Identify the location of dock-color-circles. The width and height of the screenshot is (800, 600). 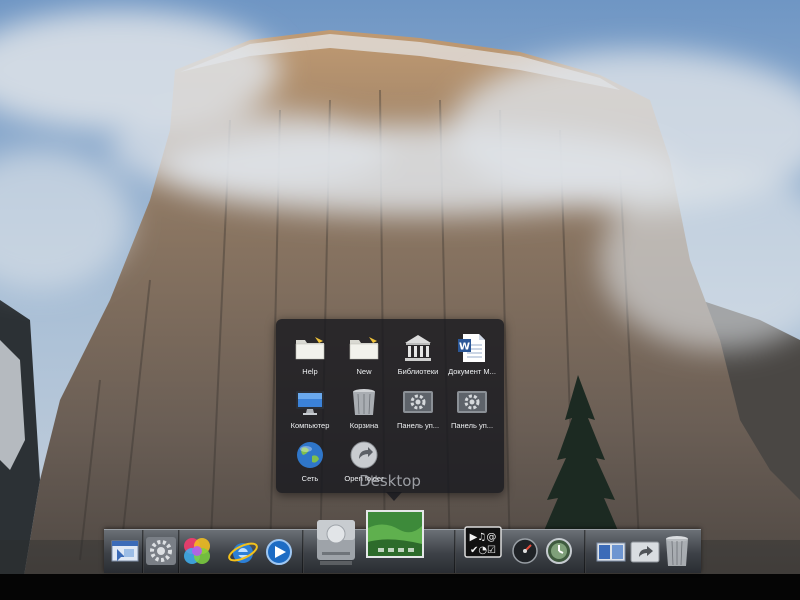
(197, 551).